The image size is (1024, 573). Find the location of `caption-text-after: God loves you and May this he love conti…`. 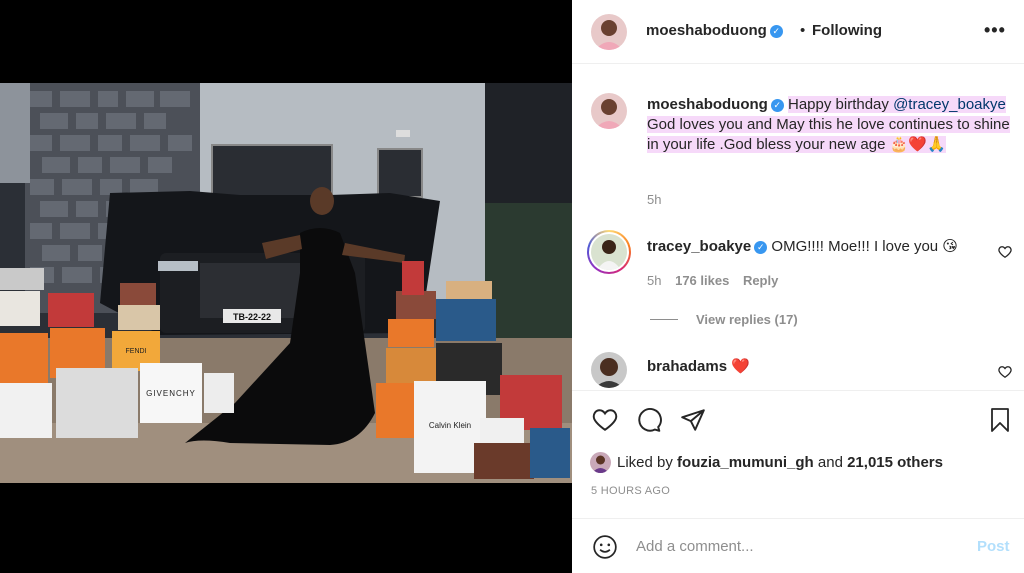

caption-text-after: God loves you and May this he love conti… is located at coordinates (828, 134).